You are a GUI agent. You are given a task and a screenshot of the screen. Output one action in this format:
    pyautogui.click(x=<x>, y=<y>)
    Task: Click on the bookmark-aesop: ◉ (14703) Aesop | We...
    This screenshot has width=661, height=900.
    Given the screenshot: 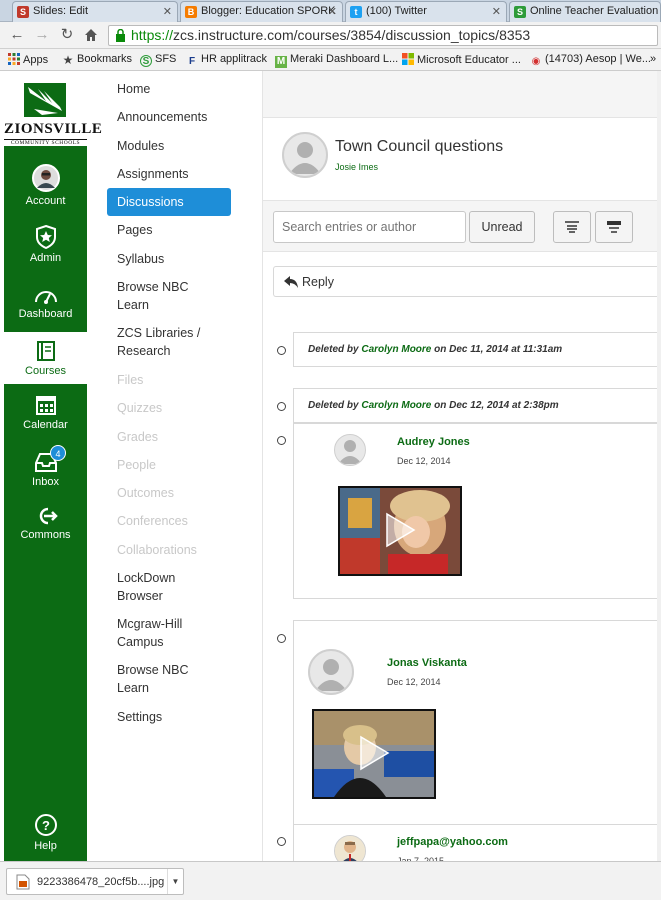 What is the action you would take?
    pyautogui.click(x=590, y=60)
    